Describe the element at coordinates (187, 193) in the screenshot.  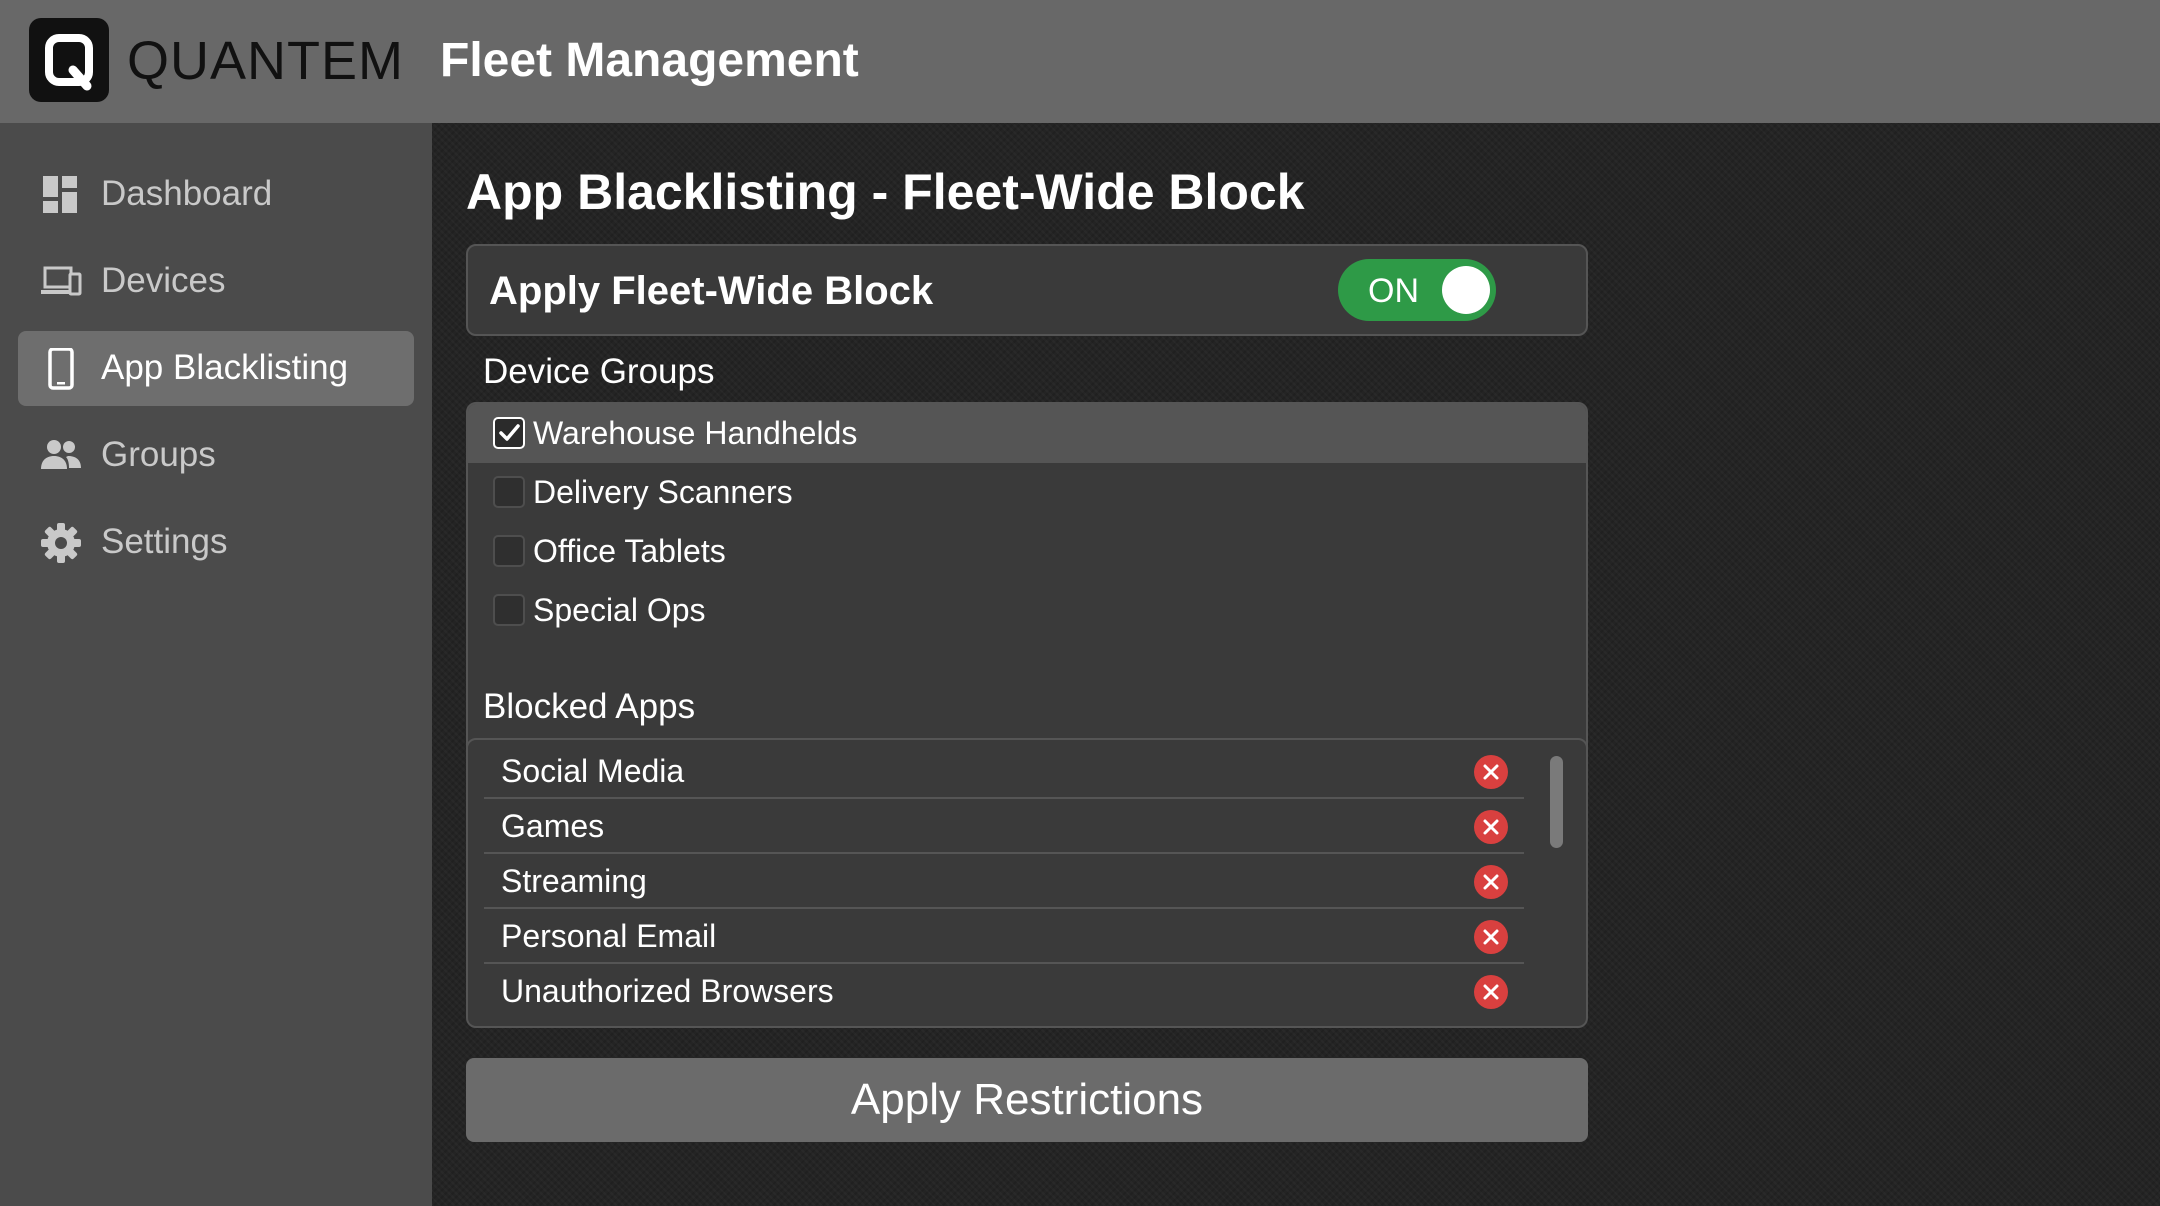
I see `sidebar-item-label: Dashboard` at that location.